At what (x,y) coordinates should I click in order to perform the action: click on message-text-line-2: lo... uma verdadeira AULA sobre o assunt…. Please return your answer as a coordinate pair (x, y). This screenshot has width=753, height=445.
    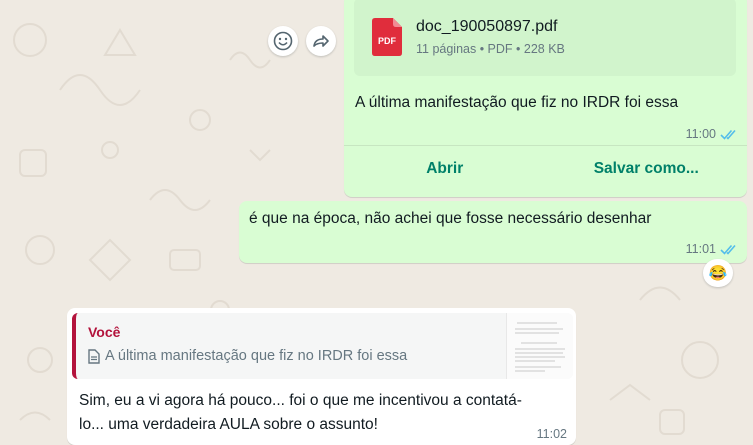
    Looking at the image, I should click on (228, 424).